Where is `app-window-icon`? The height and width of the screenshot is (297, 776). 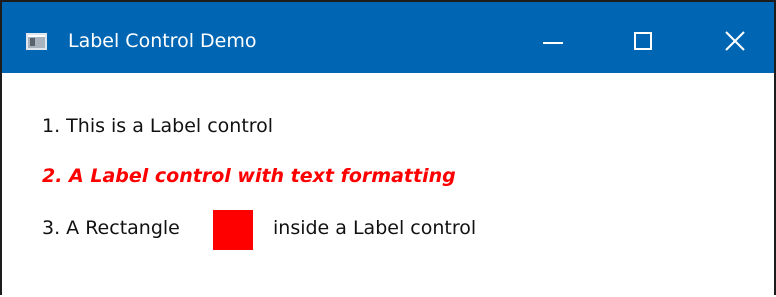
app-window-icon is located at coordinates (36, 41).